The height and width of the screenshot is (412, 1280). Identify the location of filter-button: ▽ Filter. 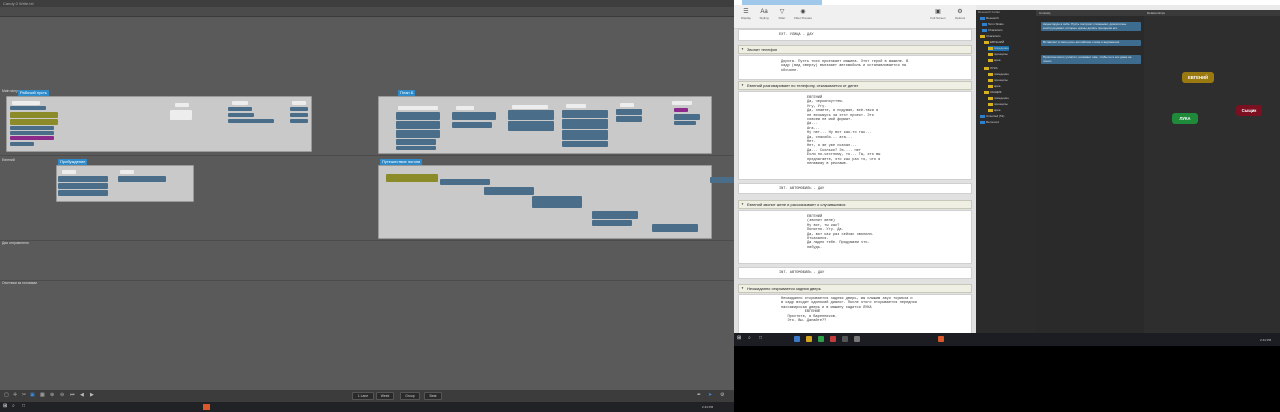
(782, 14).